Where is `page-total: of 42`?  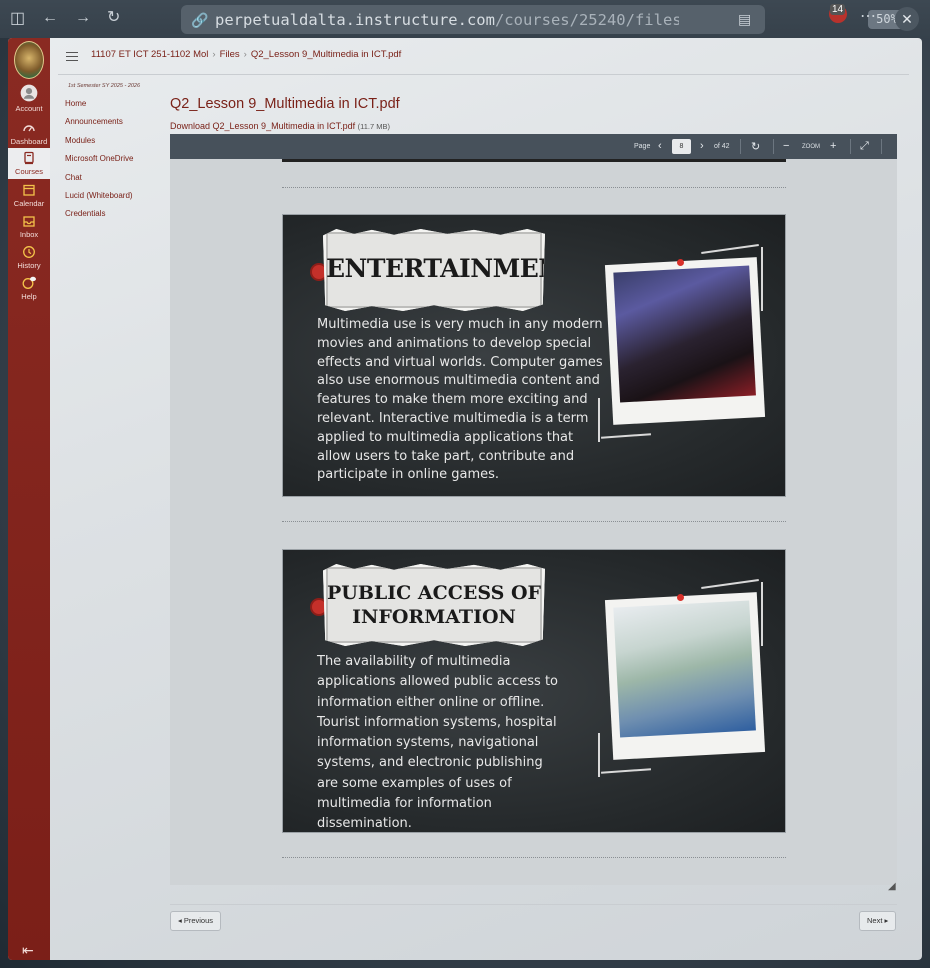
page-total: of 42 is located at coordinates (722, 146).